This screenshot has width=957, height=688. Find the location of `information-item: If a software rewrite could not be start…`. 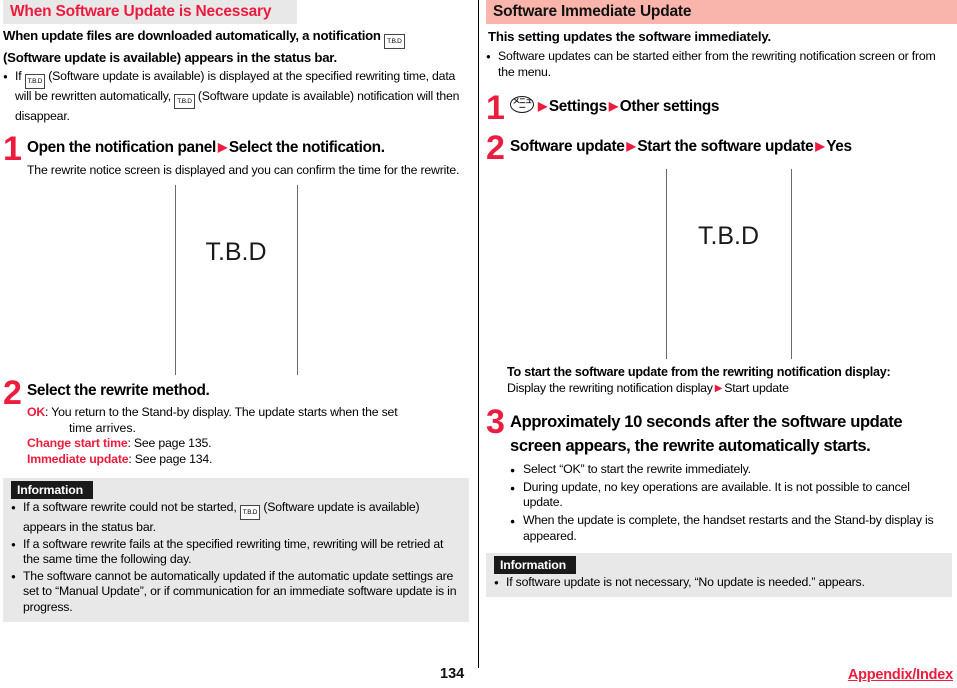

information-item: If a software rewrite could not be start… is located at coordinates (236, 518).